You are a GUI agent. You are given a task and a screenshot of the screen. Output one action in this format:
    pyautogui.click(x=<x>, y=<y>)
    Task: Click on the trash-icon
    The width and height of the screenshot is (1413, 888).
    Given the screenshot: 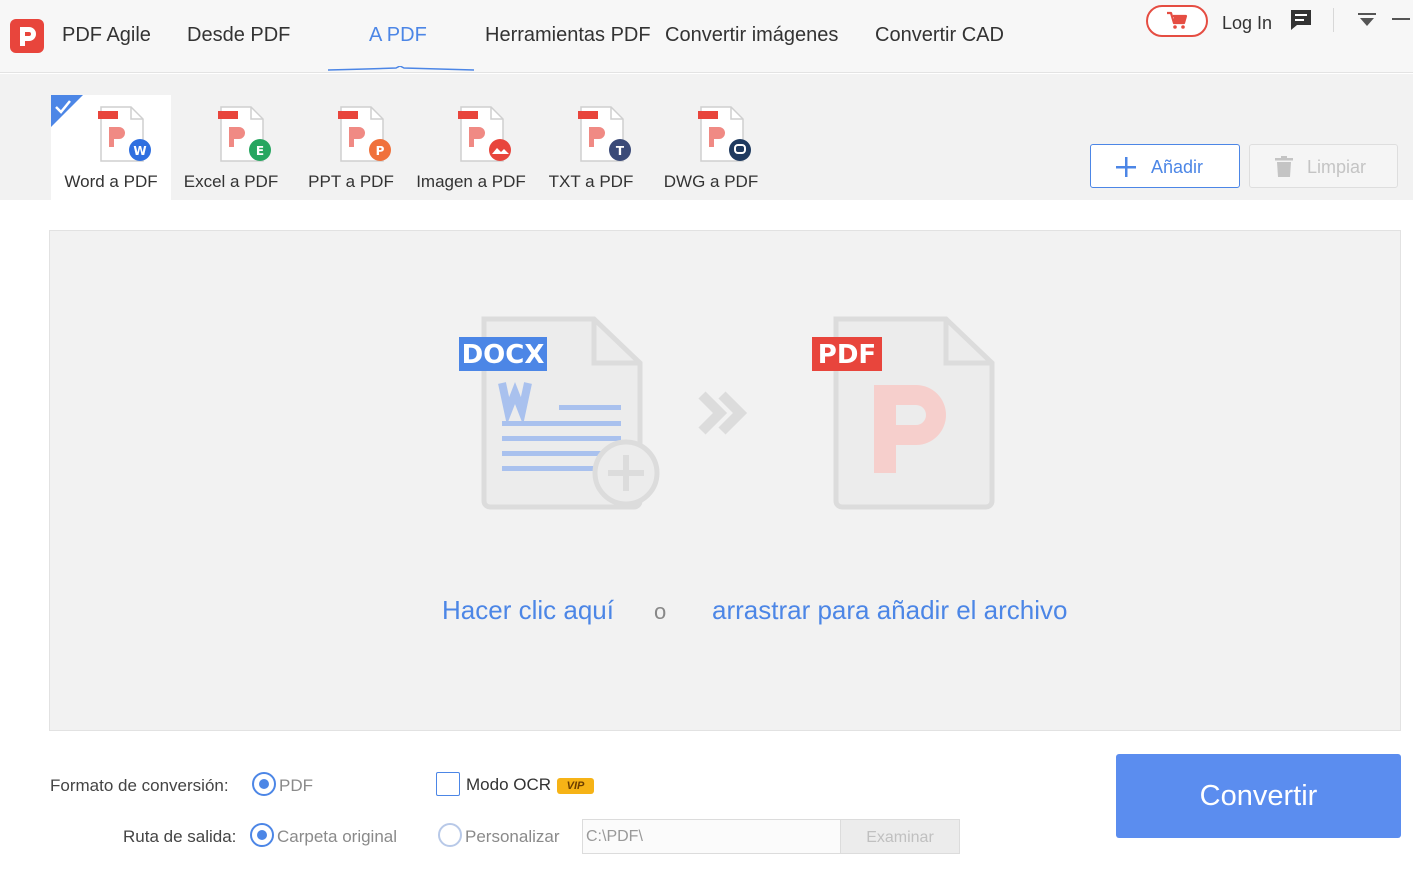 What is the action you would take?
    pyautogui.click(x=1284, y=166)
    